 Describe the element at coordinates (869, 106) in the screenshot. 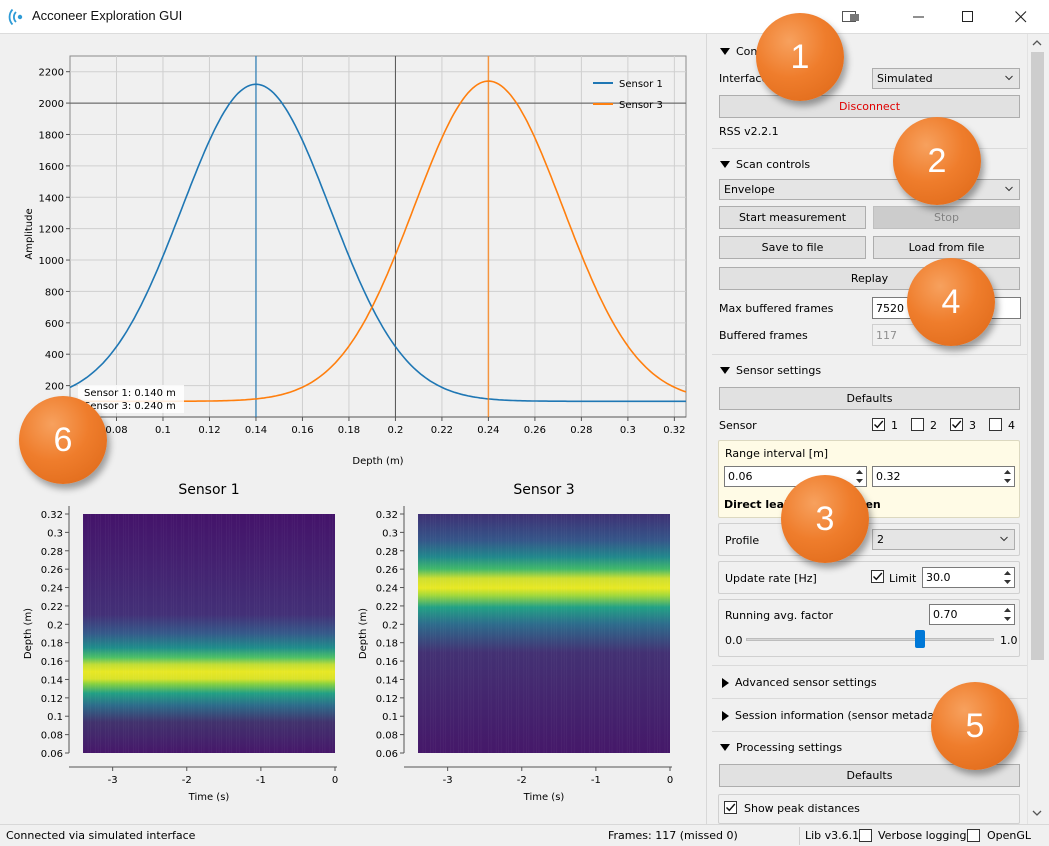

I see `disconnect-button: Disconnect` at that location.